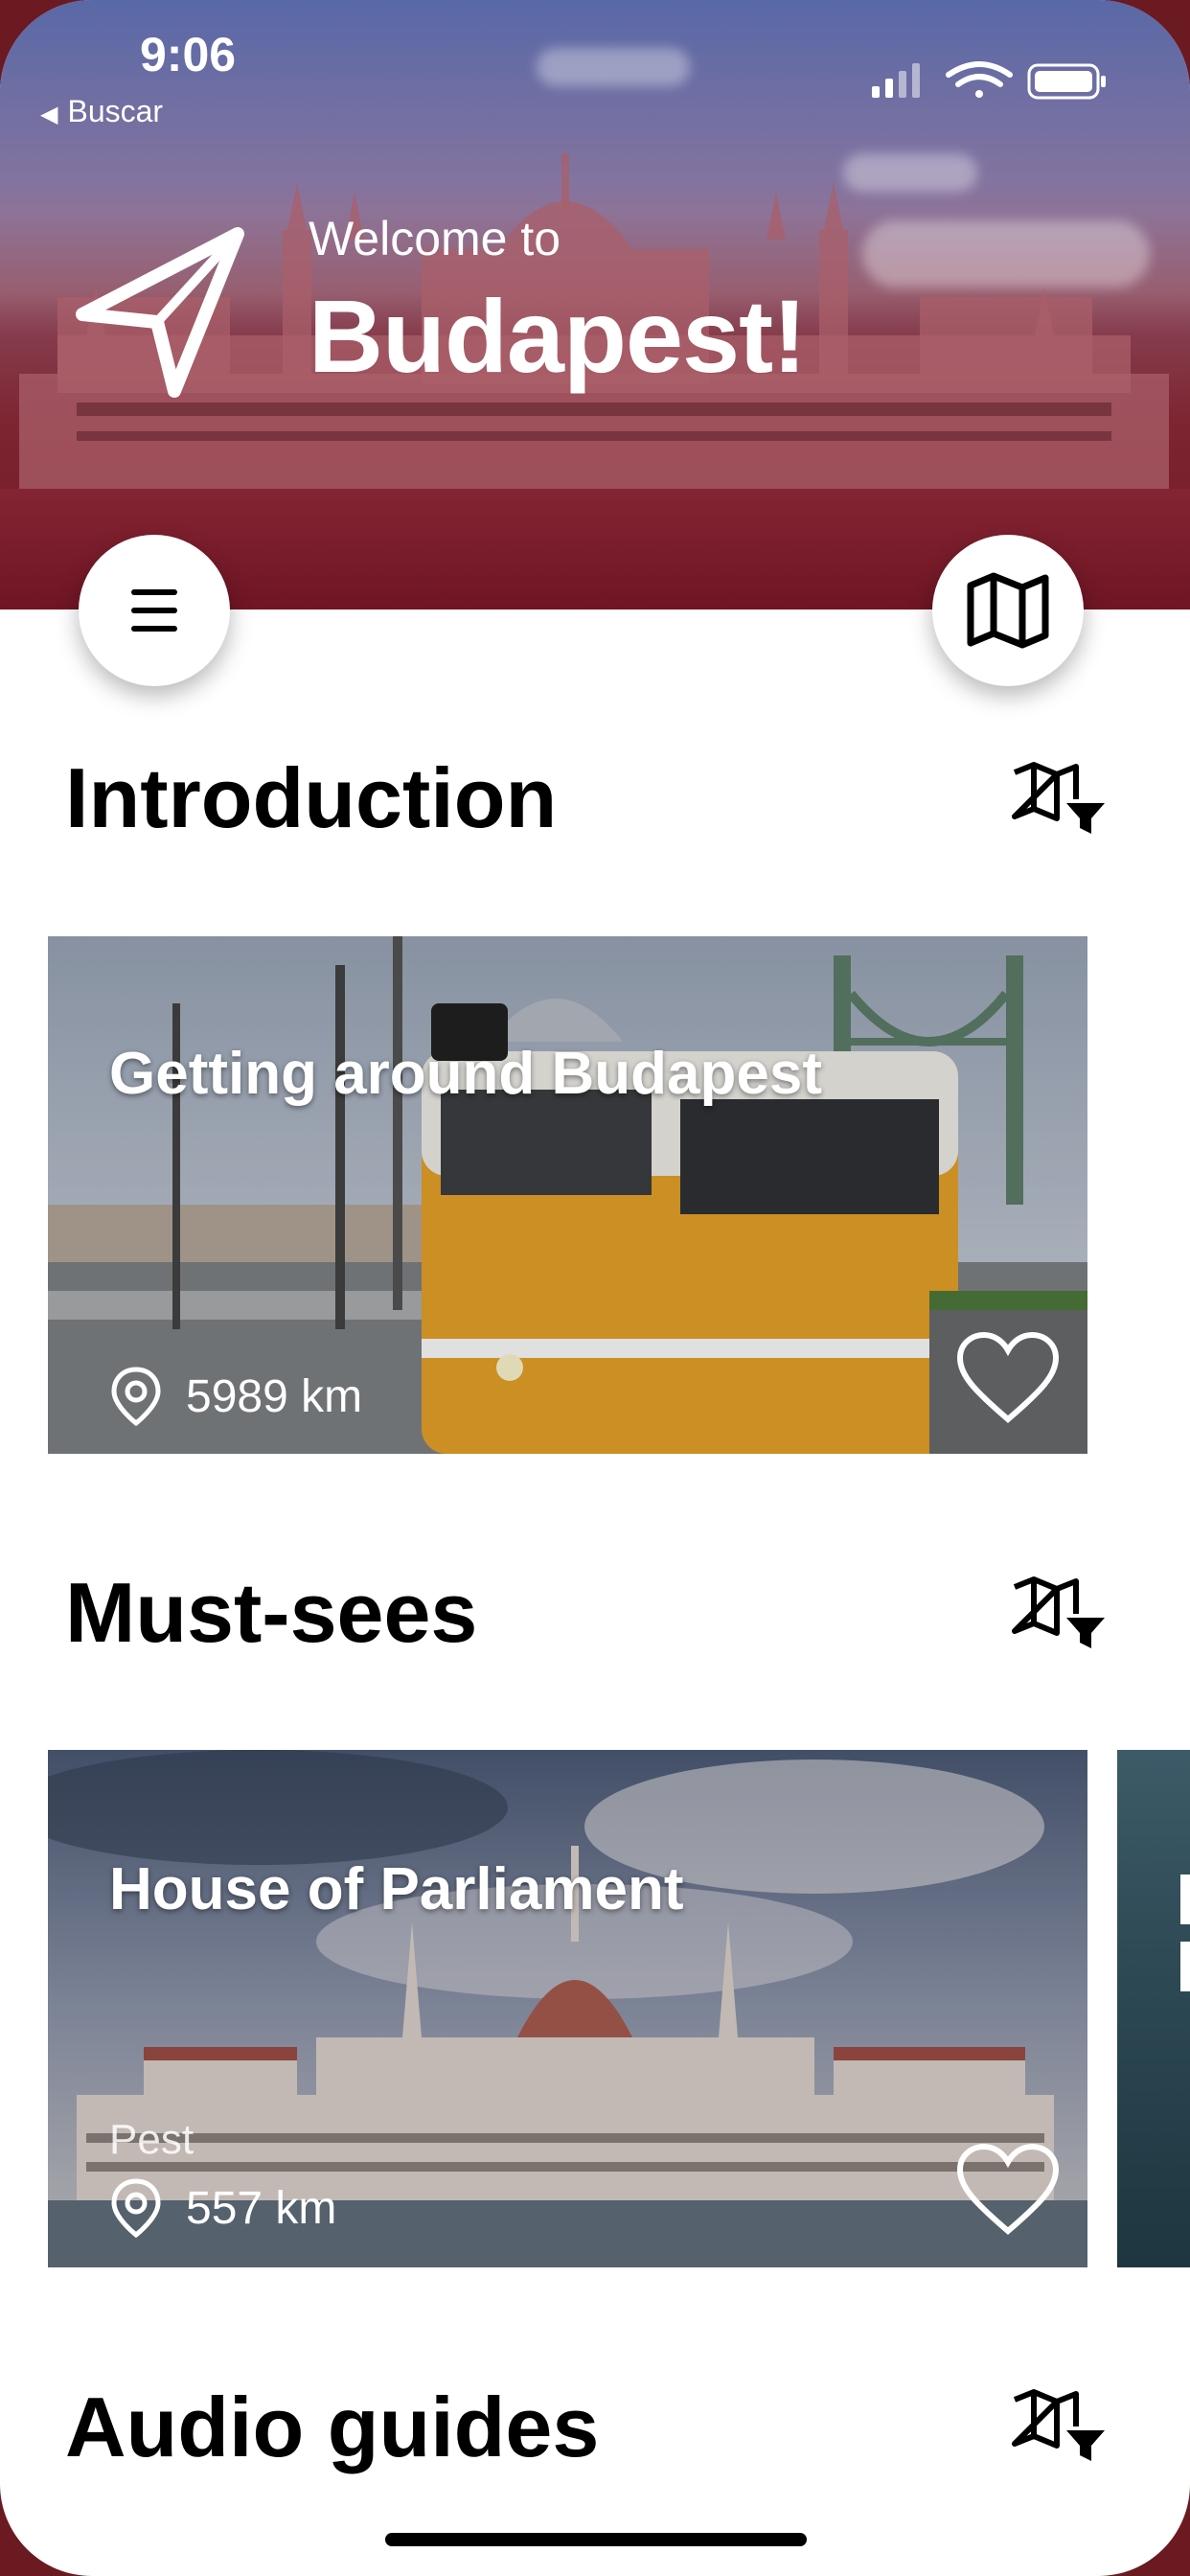 The image size is (1190, 2576). I want to click on status-icons, so click(989, 80).